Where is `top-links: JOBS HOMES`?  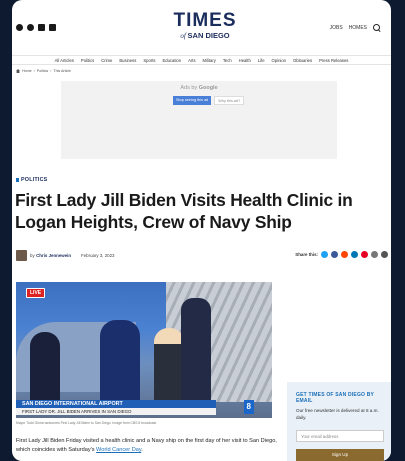
top-links: JOBS HOMES is located at coordinates (355, 28).